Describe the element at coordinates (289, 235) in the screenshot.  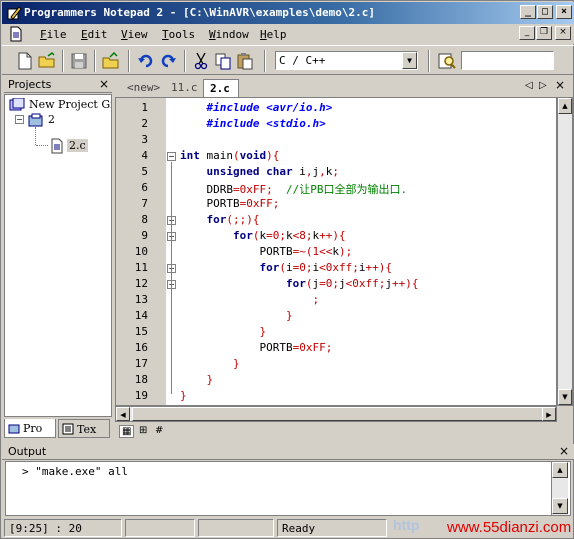
I see `code-line: for(k=0;k<8;k++){` at that location.